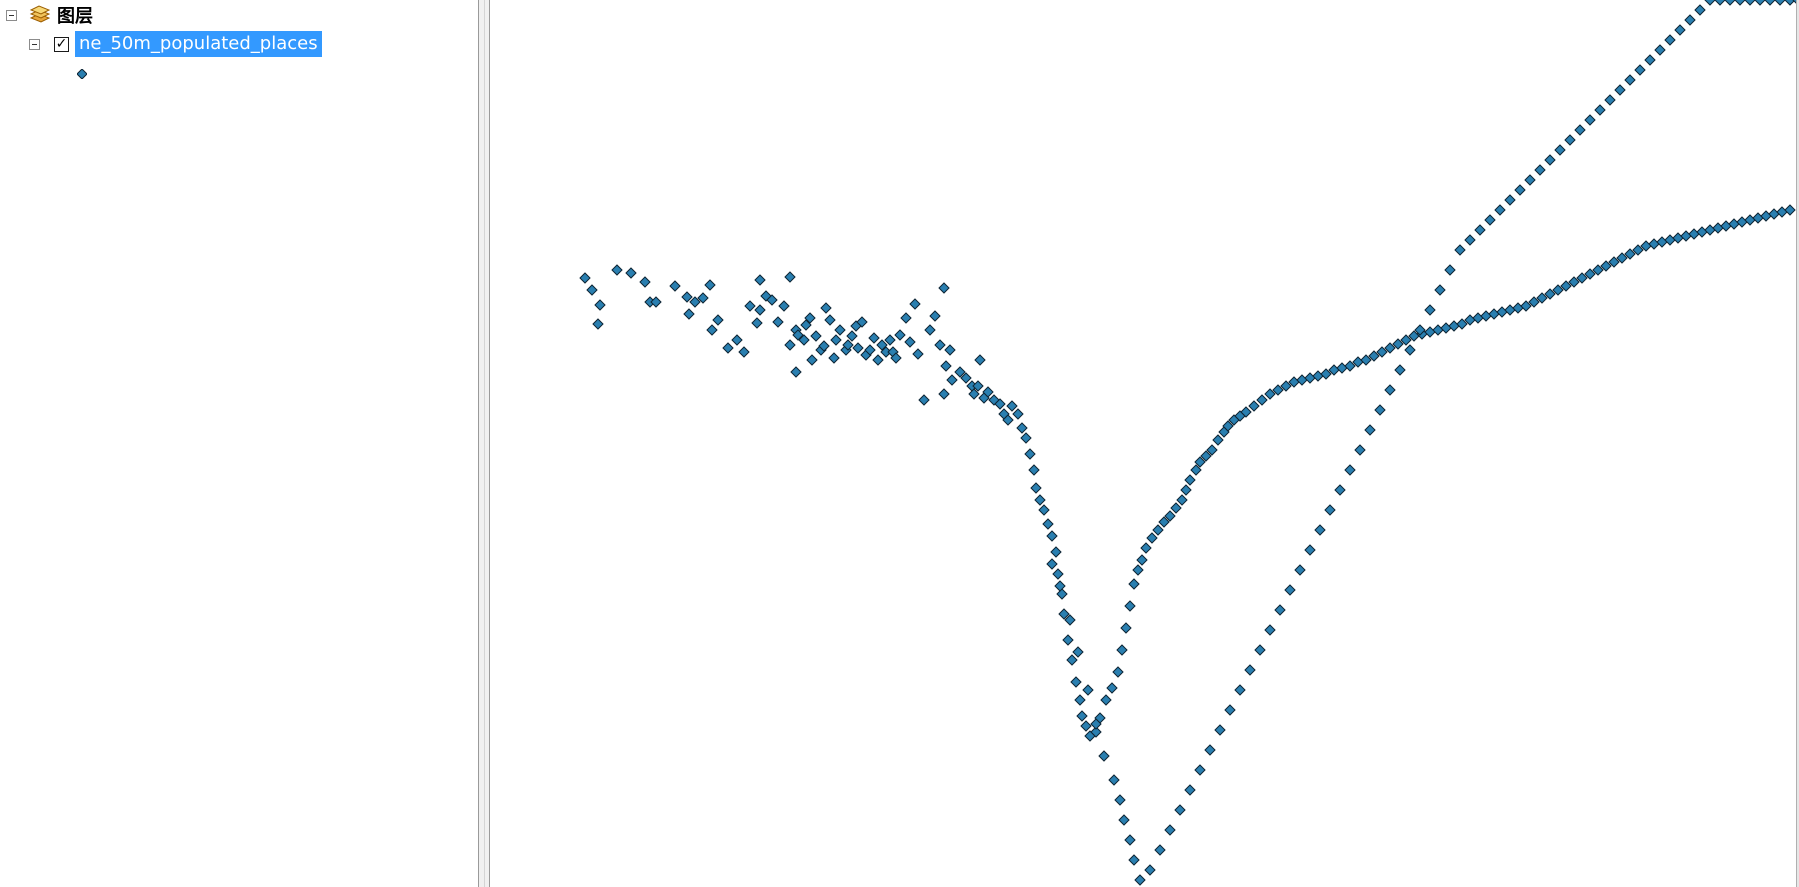  I want to click on layer-visibility-checkbox: ✓, so click(61, 44).